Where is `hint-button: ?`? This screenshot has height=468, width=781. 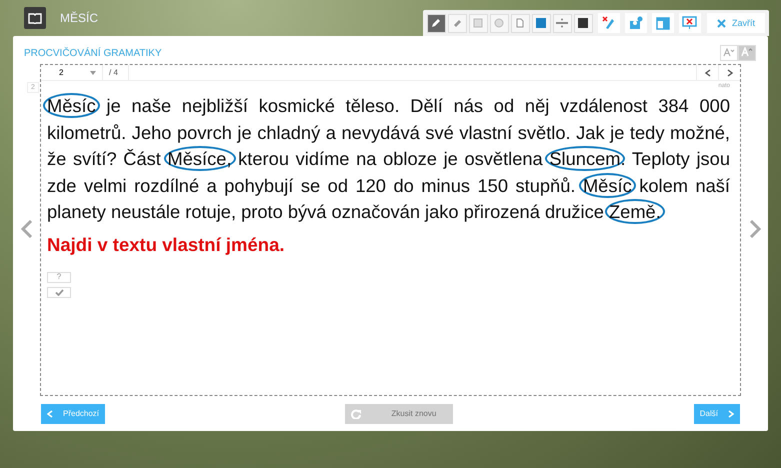
hint-button: ? is located at coordinates (59, 277).